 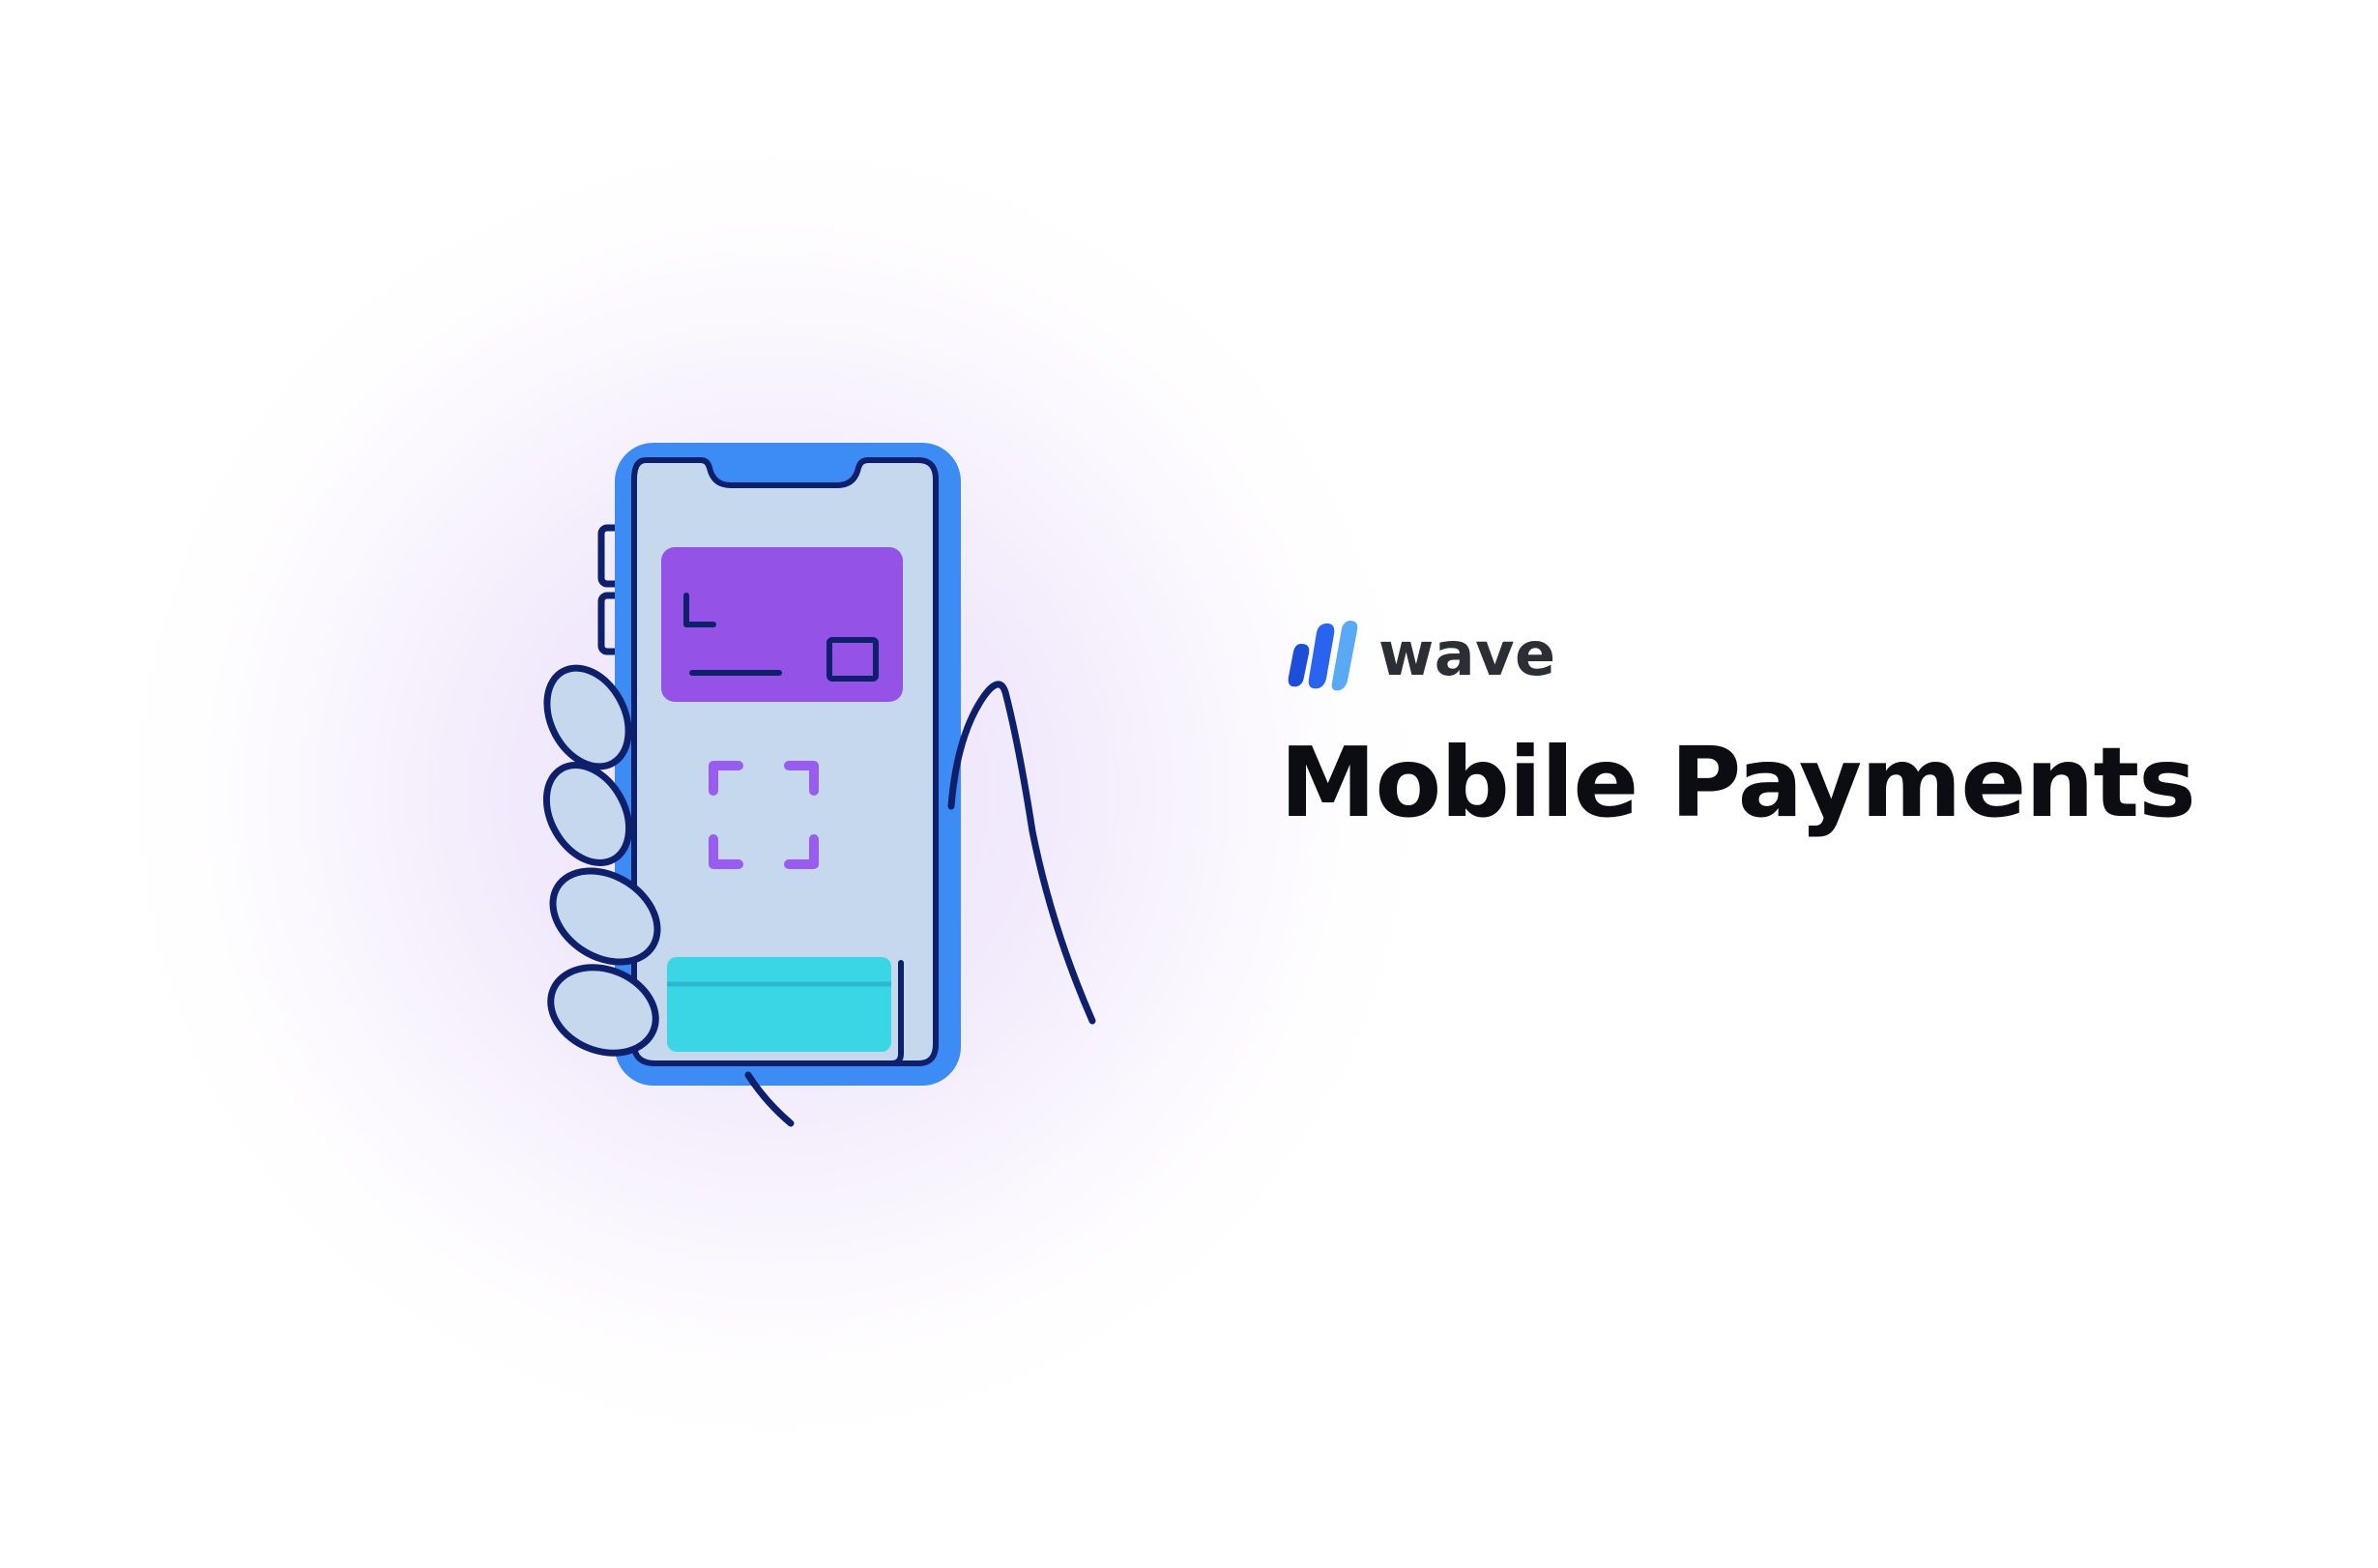 I want to click on wave-logo-icon, so click(x=1323, y=656).